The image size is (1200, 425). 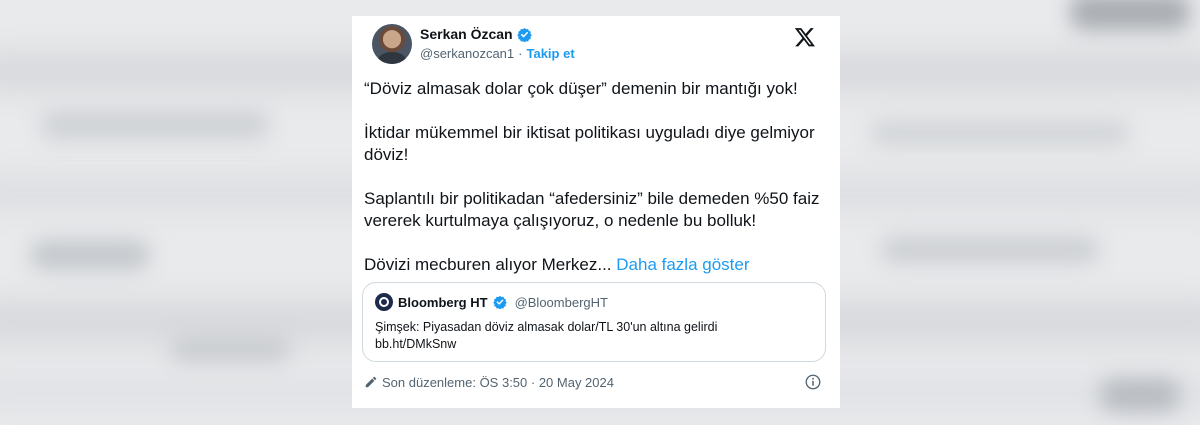 I want to click on quoted-link: bb.ht/DMkSnw, so click(x=546, y=344).